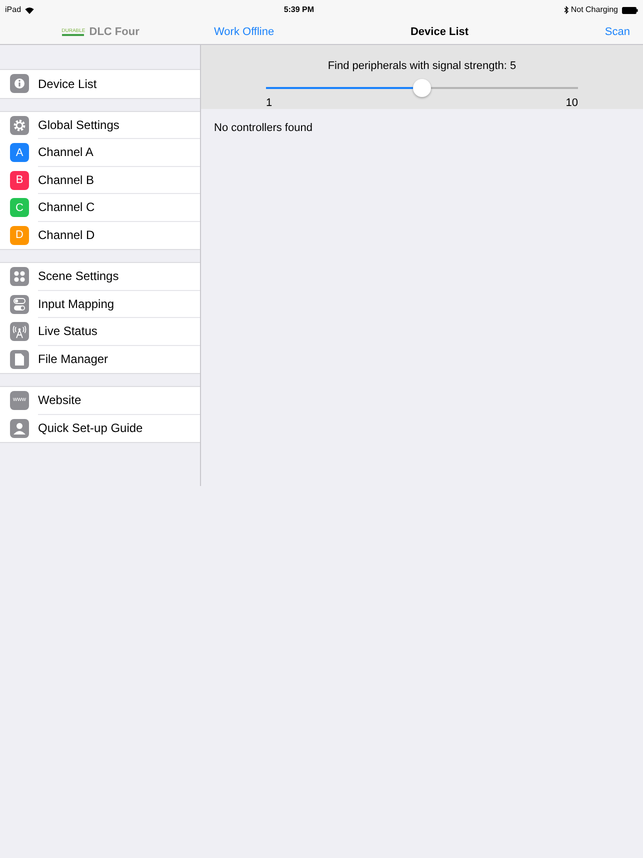 The width and height of the screenshot is (643, 858). What do you see at coordinates (19, 428) in the screenshot?
I see `person-icon` at bounding box center [19, 428].